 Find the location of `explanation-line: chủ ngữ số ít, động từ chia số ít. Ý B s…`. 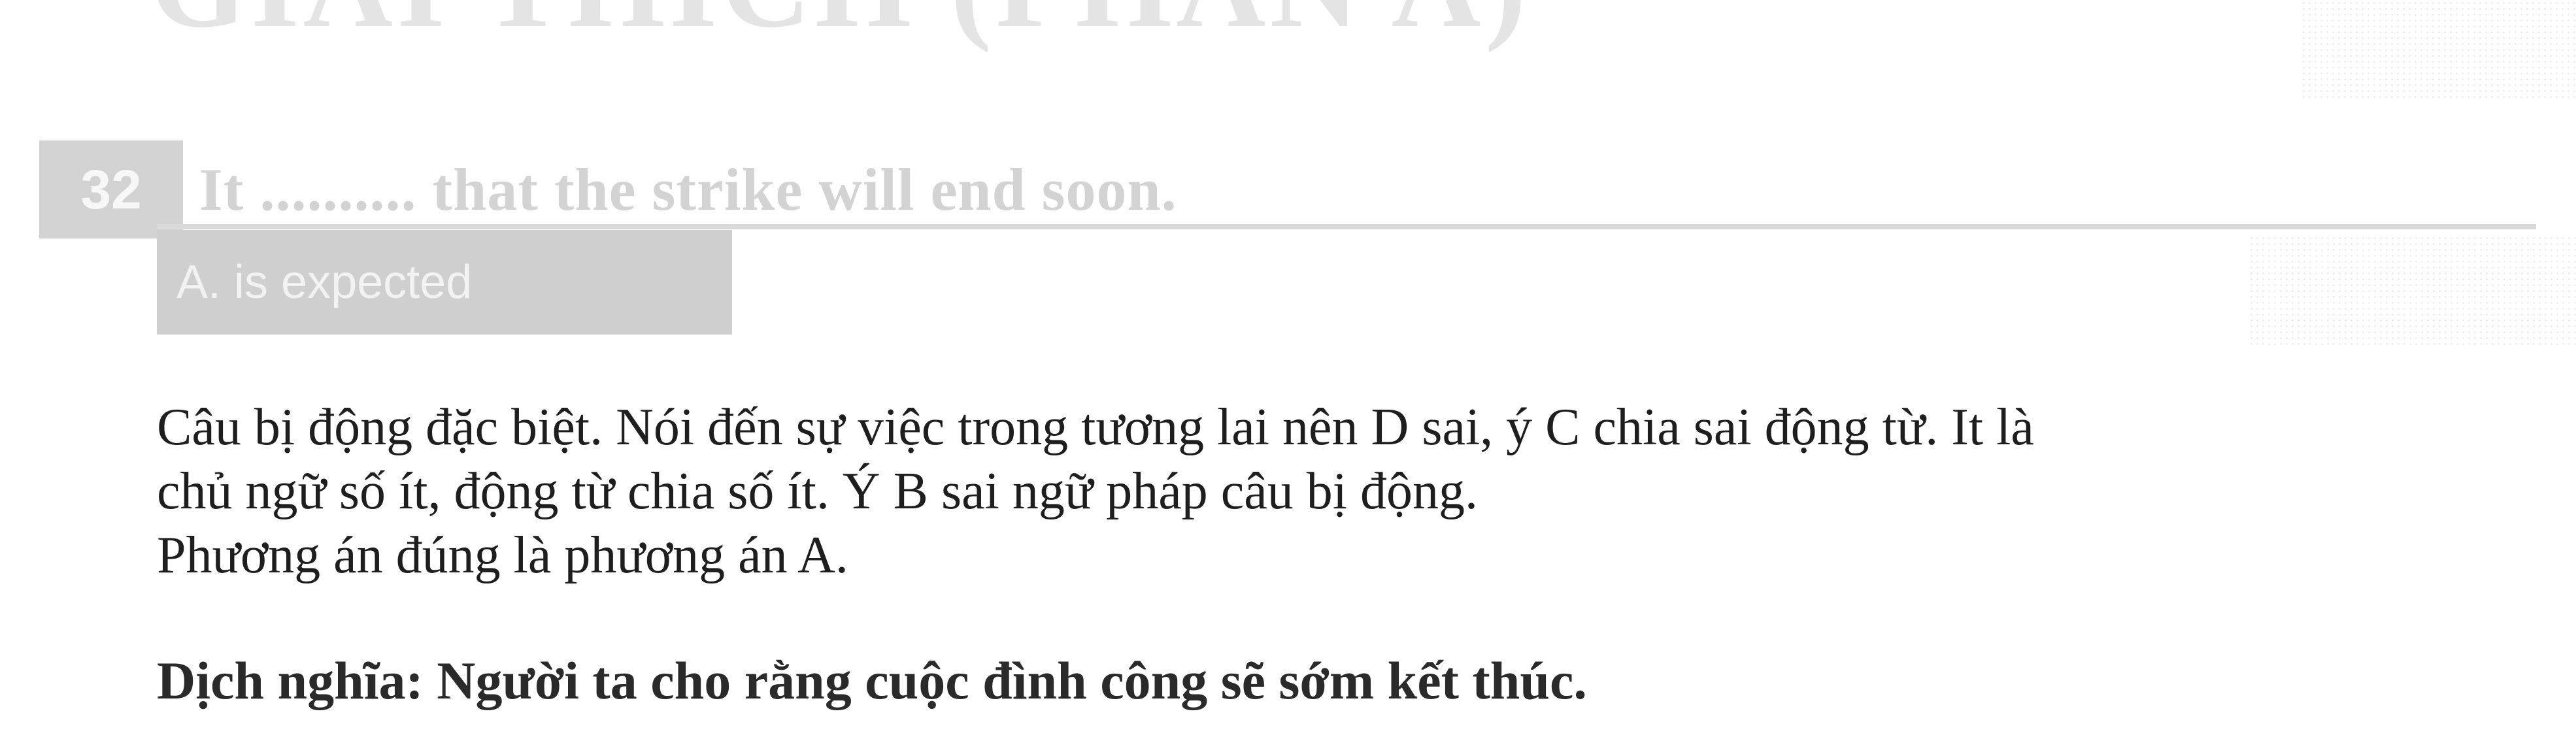

explanation-line: chủ ngữ số ít, động từ chia số ít. Ý B s… is located at coordinates (818, 491).